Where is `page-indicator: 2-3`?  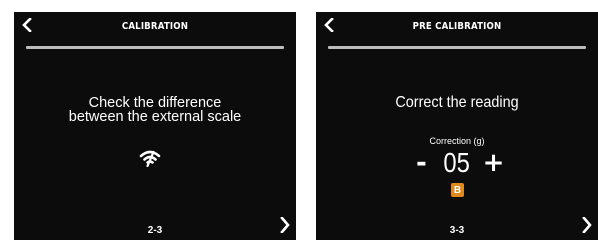 page-indicator: 2-3 is located at coordinates (155, 230).